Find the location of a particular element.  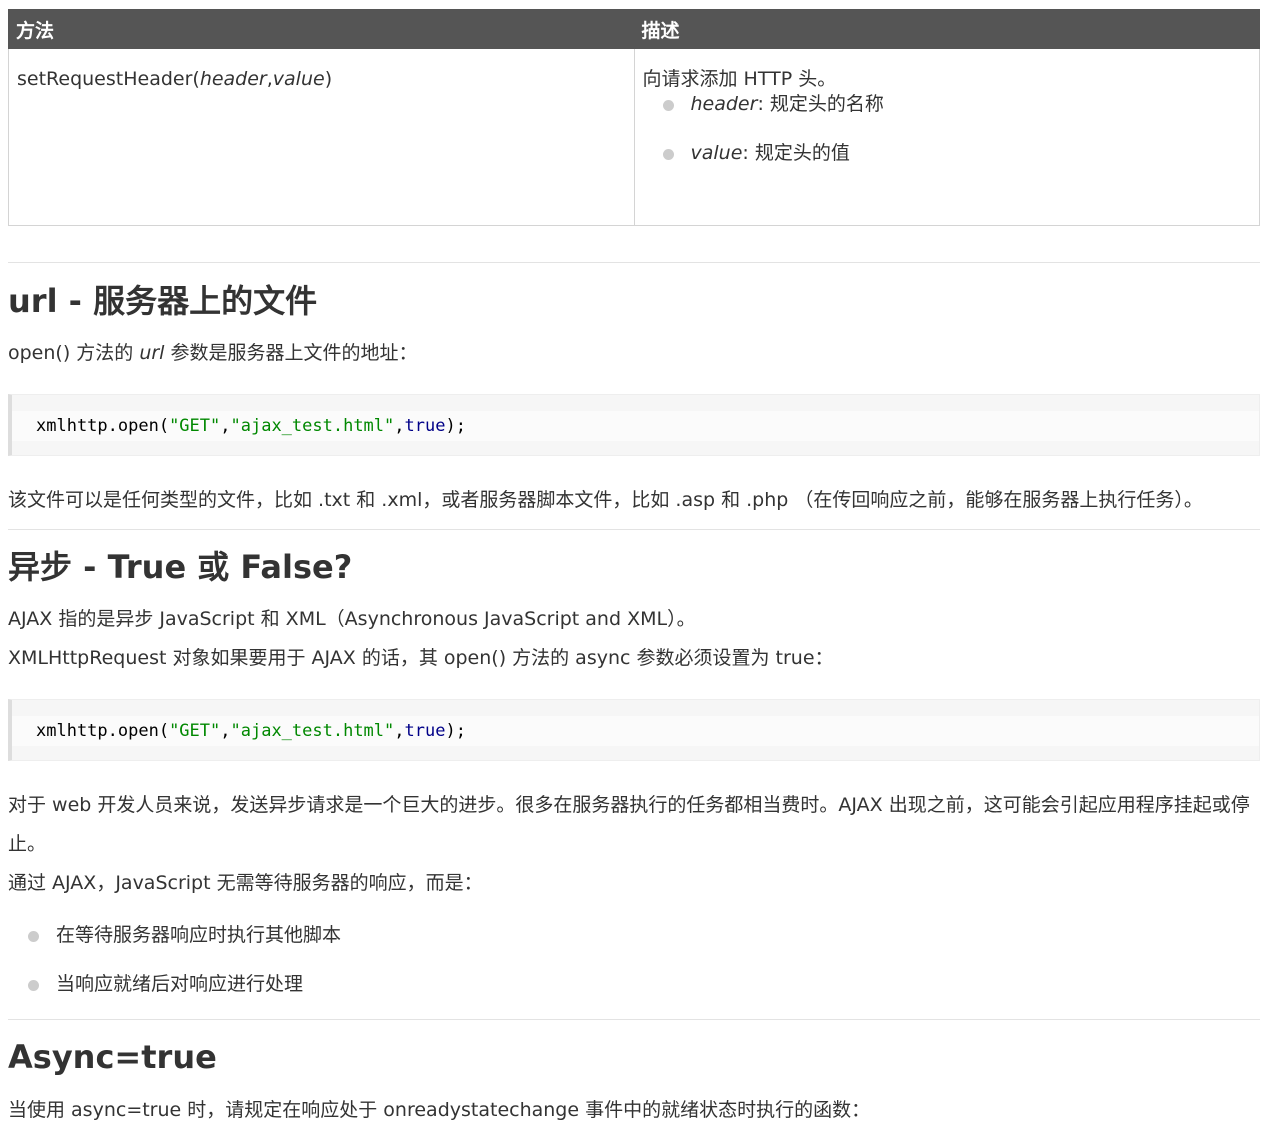

list-item-text: 当响应就绪后对响应进行处理 is located at coordinates (180, 984).